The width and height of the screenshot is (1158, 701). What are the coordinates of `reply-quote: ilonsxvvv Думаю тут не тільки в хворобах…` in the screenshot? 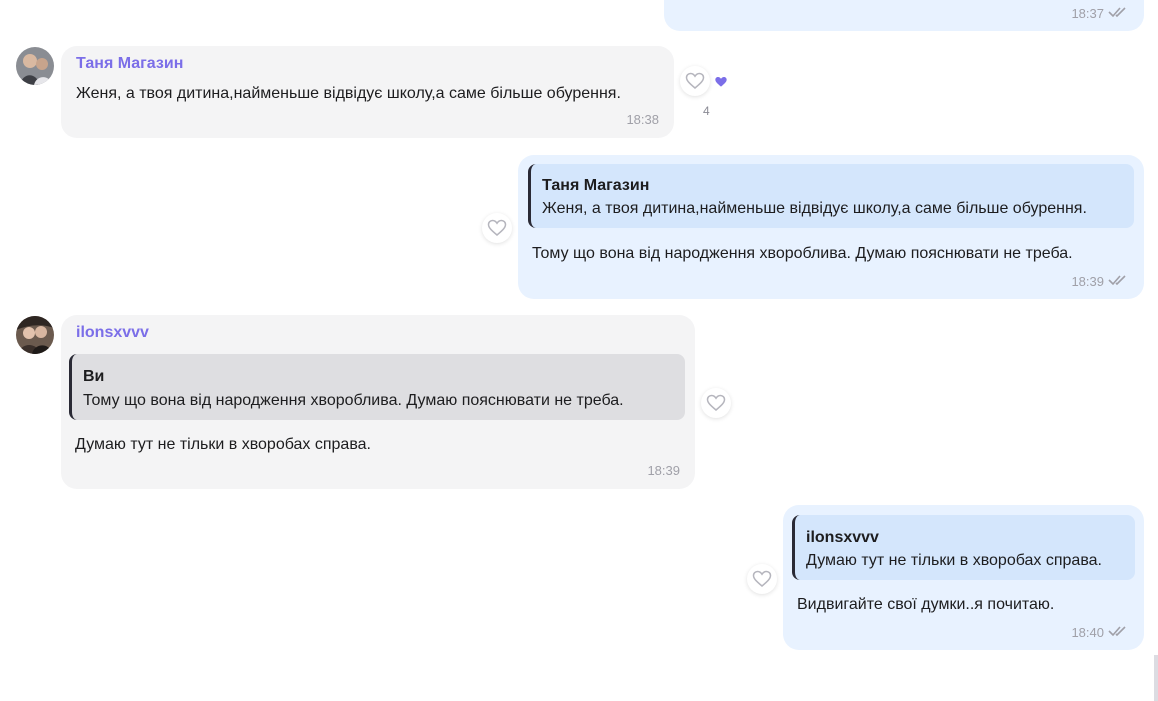 It's located at (963, 547).